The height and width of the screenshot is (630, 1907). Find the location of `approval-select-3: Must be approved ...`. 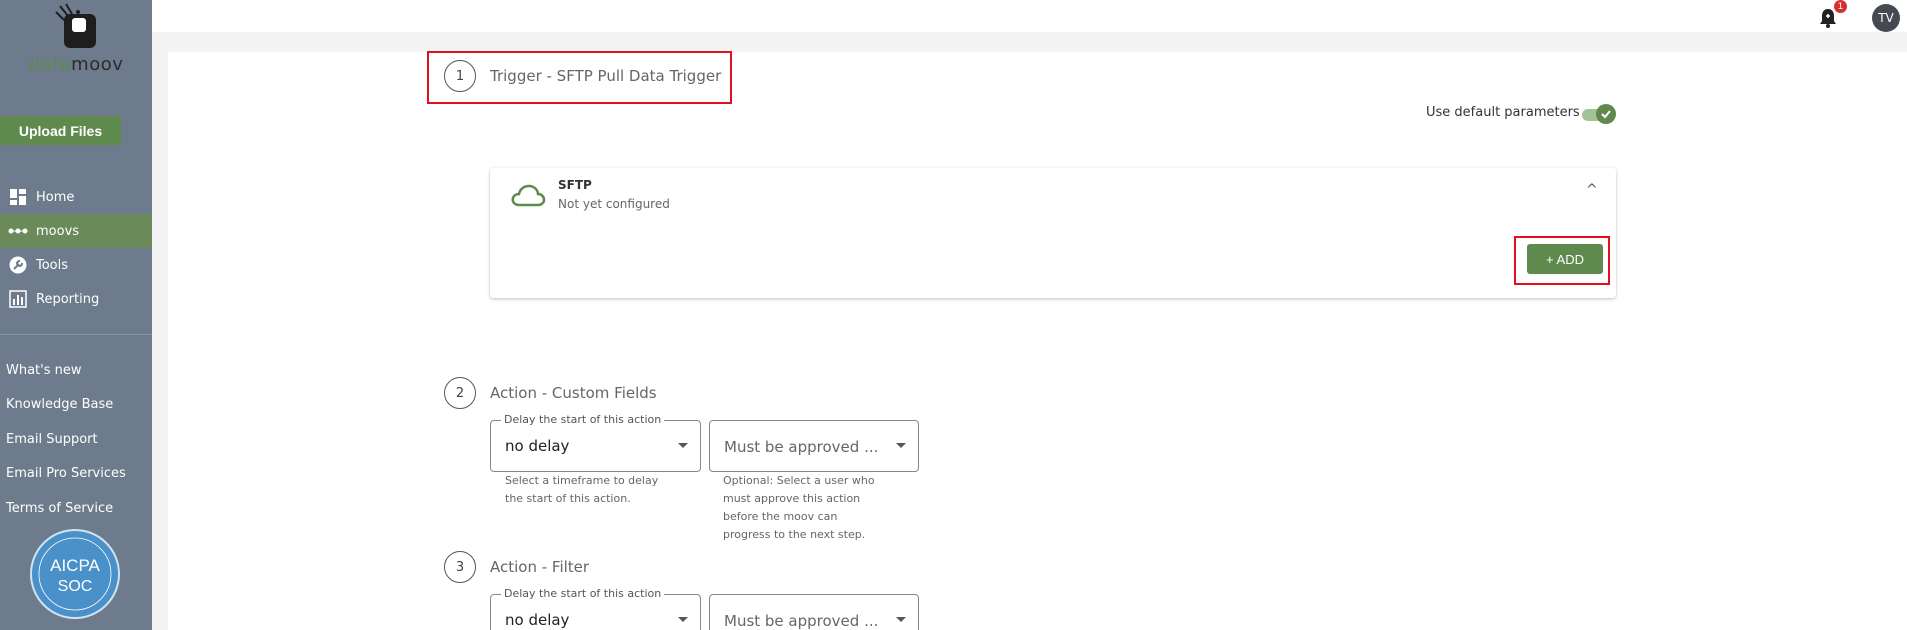

approval-select-3: Must be approved ... is located at coordinates (814, 612).